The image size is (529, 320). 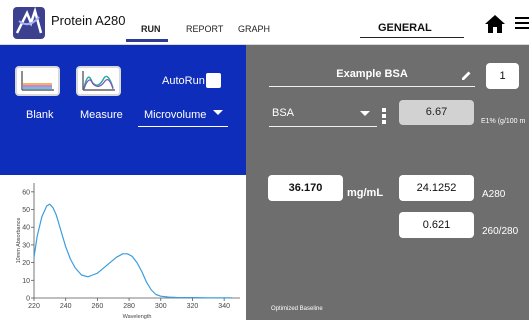 What do you see at coordinates (494, 194) in the screenshot?
I see `a280-label: A280` at bounding box center [494, 194].